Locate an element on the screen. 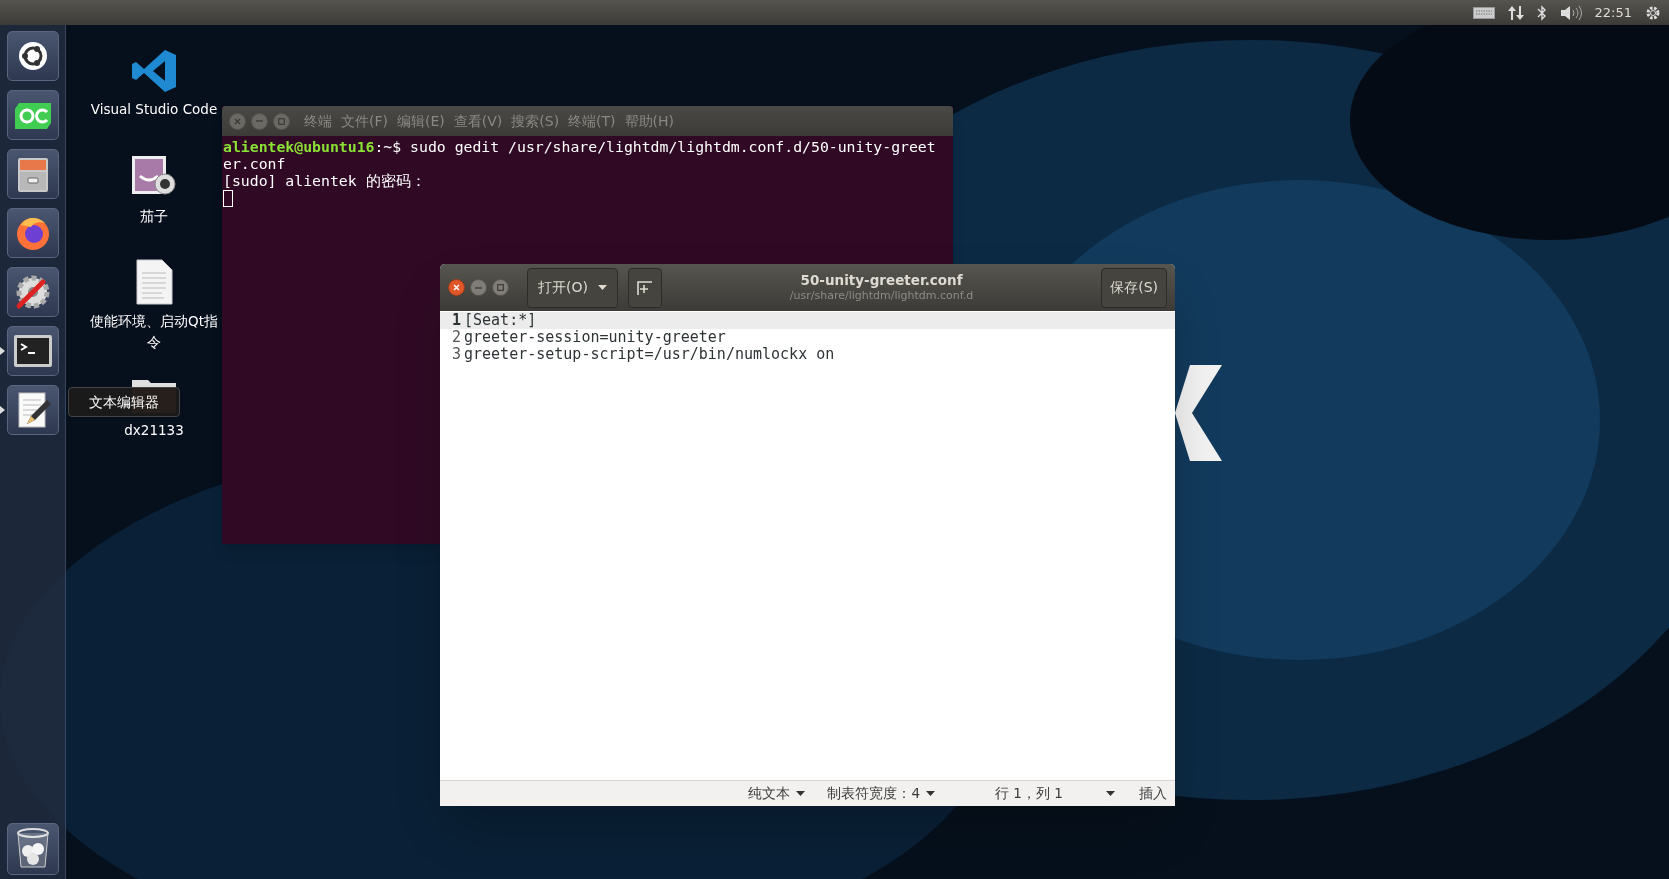 Image resolution: width=1669 pixels, height=879 pixels. maximize-button is located at coordinates (500, 287).